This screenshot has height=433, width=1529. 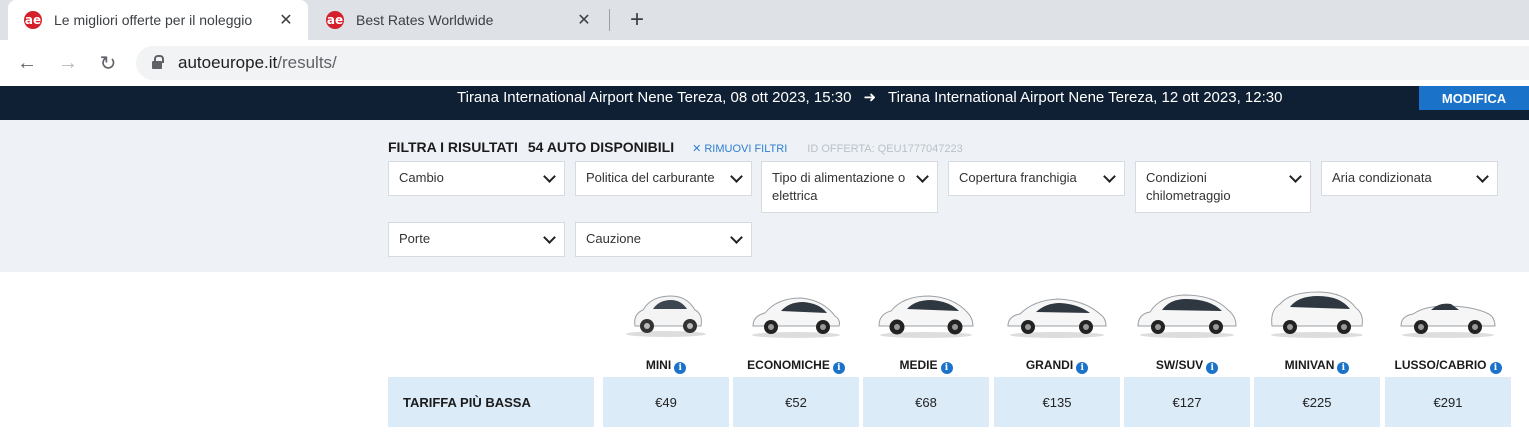 What do you see at coordinates (663, 178) in the screenshot?
I see `filter-select-carburante: Politica del carburante` at bounding box center [663, 178].